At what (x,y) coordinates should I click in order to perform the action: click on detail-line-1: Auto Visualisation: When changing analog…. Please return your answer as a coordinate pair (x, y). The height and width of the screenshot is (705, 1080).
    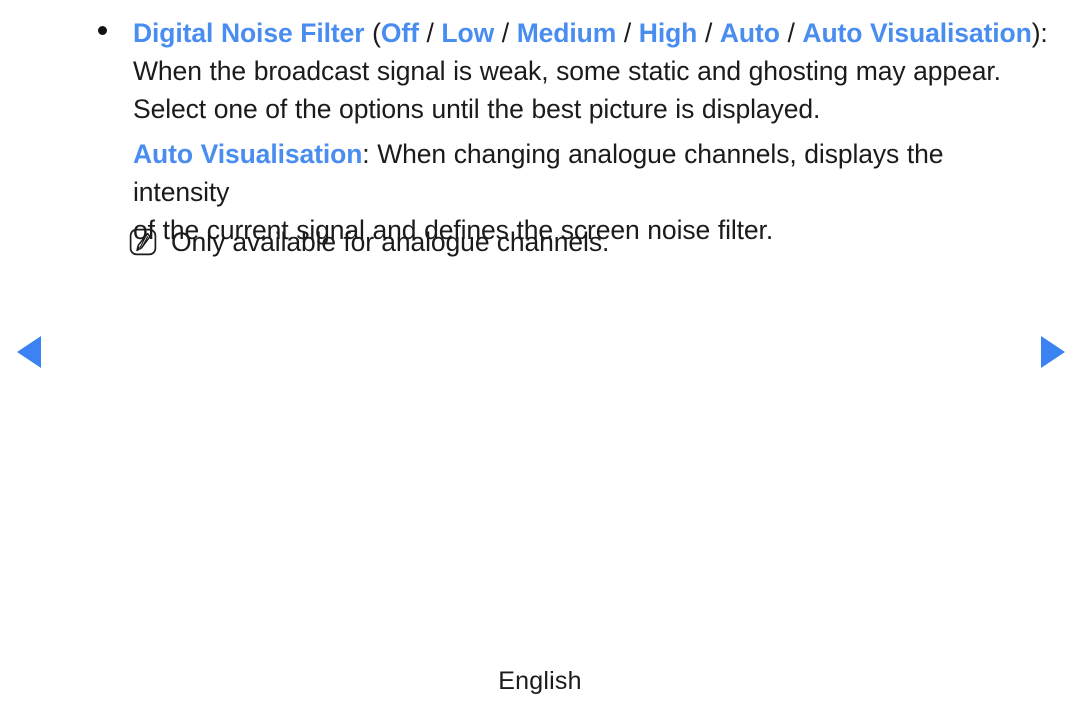
    Looking at the image, I should click on (578, 173).